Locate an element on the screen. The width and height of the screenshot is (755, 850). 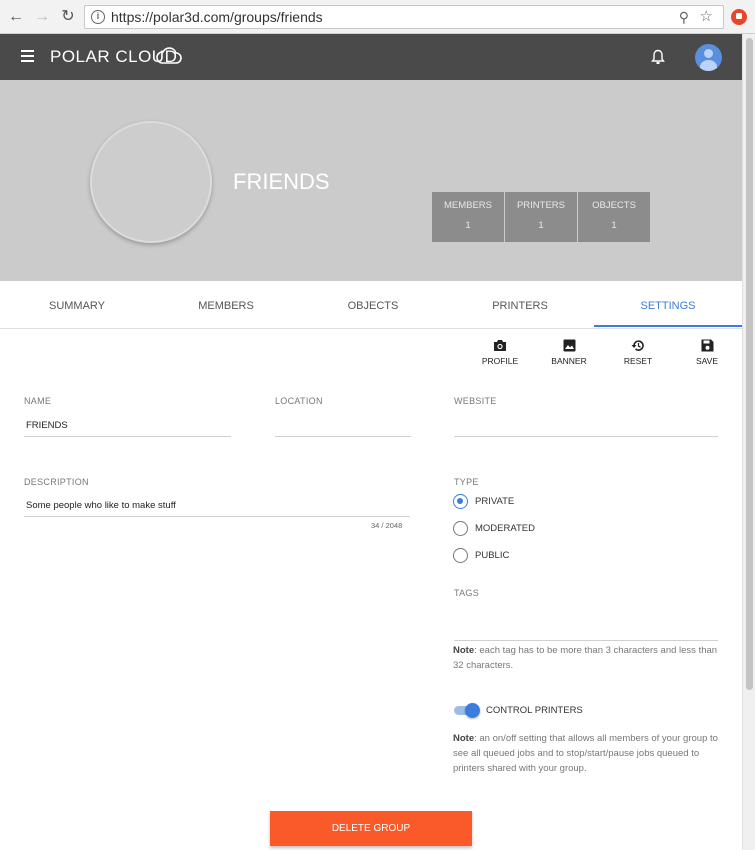
radio-public: PUBLIC is located at coordinates (533, 556).